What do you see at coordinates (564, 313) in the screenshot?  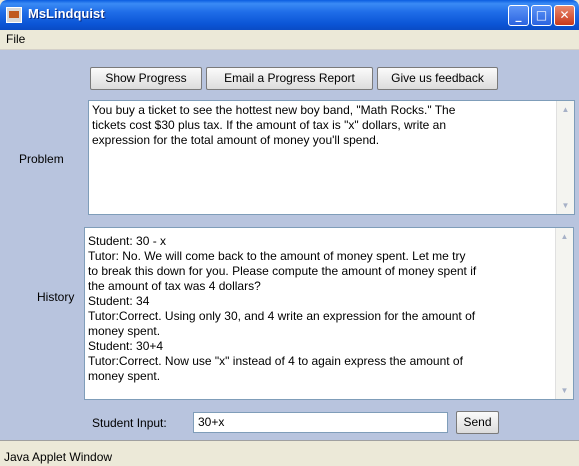 I see `history-scrollbar: ▲ ▼` at bounding box center [564, 313].